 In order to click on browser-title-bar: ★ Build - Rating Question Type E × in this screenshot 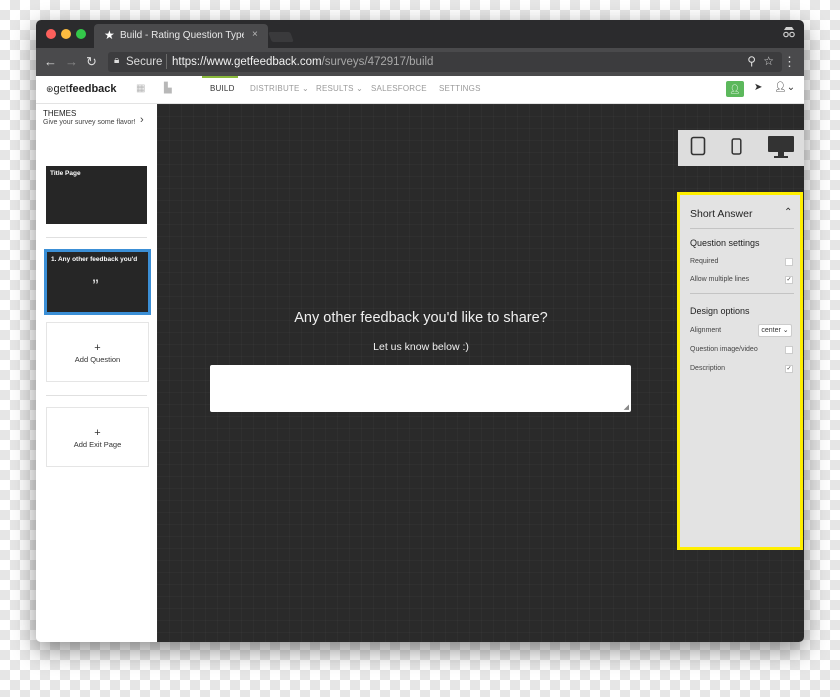, I will do `click(420, 34)`.